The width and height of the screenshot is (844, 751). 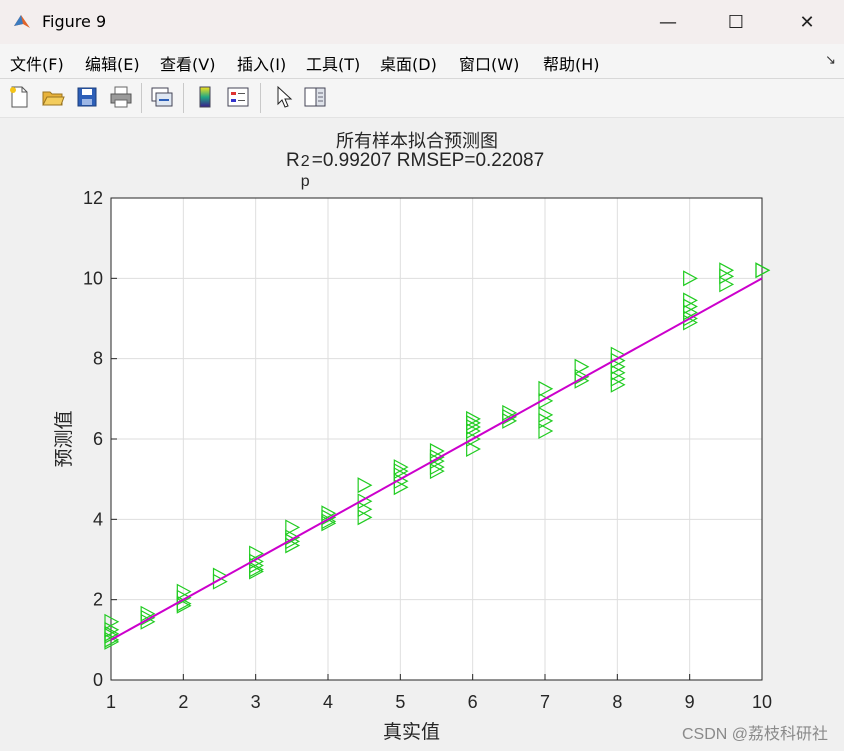 I want to click on x-tick-label: 8, so click(x=617, y=702).